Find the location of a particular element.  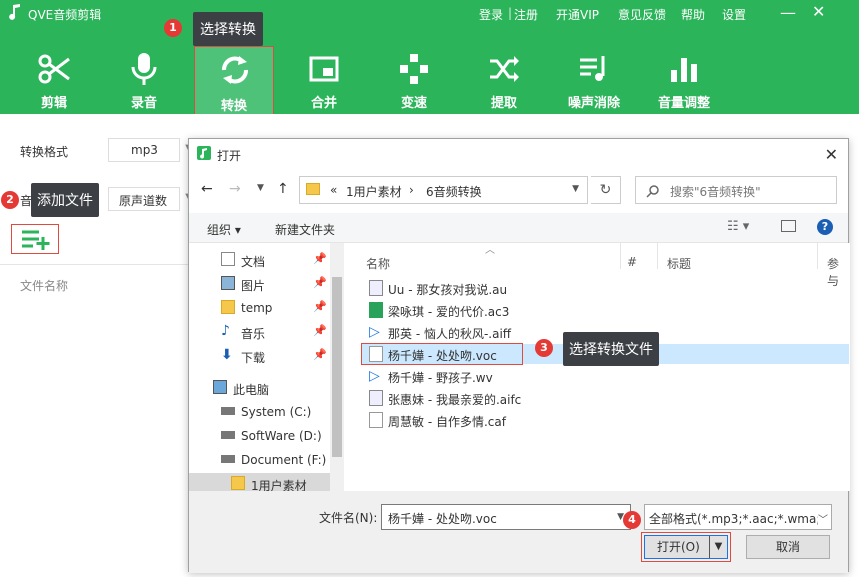

file-name: Uu - 那女孩对我说.au is located at coordinates (448, 290).